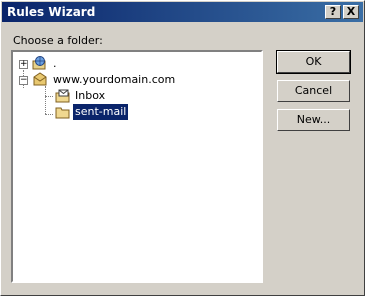 The image size is (365, 296). What do you see at coordinates (90, 95) in the screenshot?
I see `tree-node-label: Inbox` at bounding box center [90, 95].